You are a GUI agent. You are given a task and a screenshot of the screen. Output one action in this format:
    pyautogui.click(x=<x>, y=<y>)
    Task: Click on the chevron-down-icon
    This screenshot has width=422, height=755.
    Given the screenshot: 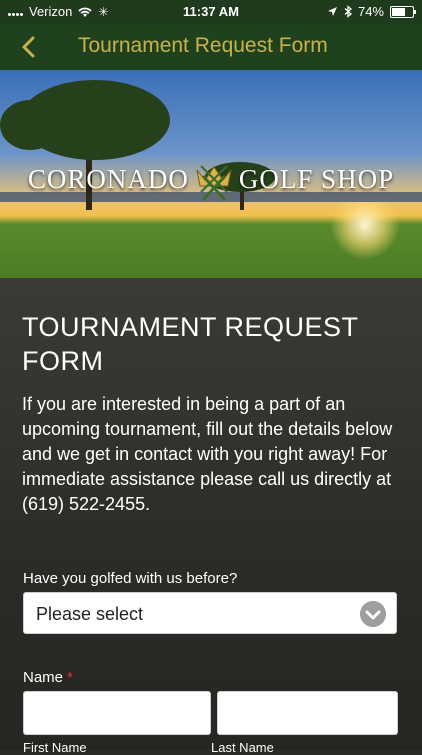 What is the action you would take?
    pyautogui.click(x=373, y=614)
    